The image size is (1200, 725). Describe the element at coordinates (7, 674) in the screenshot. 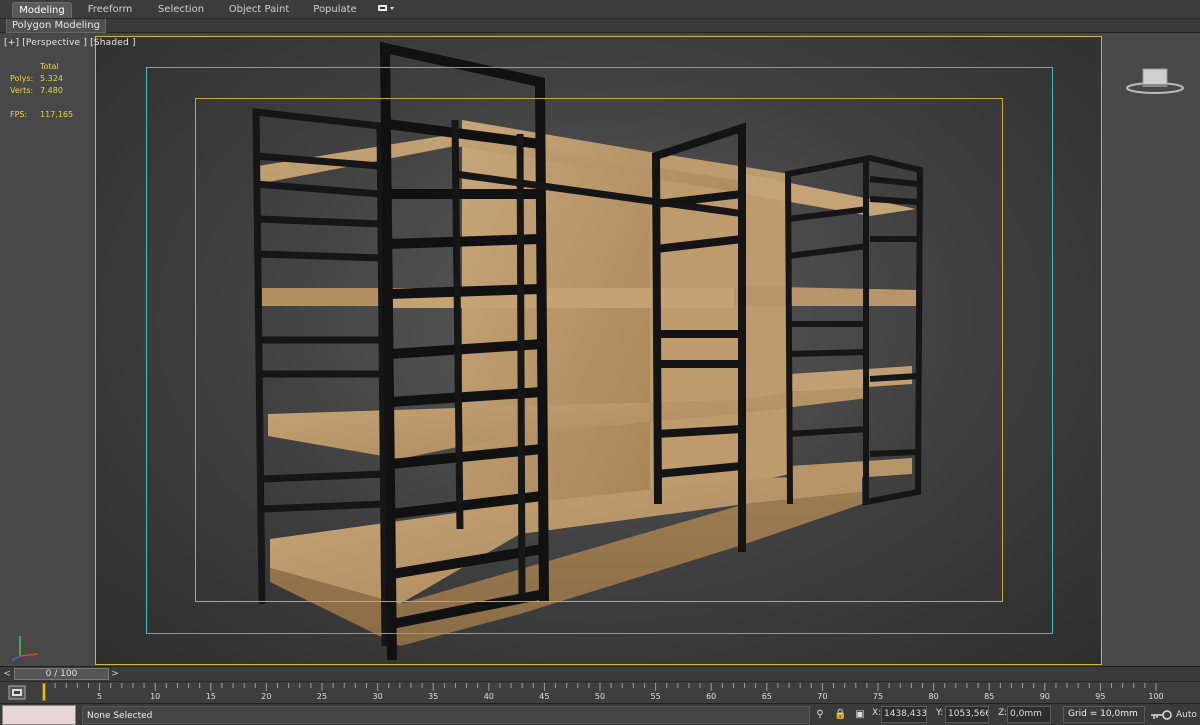

I see `time-slider-prev-button: <` at that location.